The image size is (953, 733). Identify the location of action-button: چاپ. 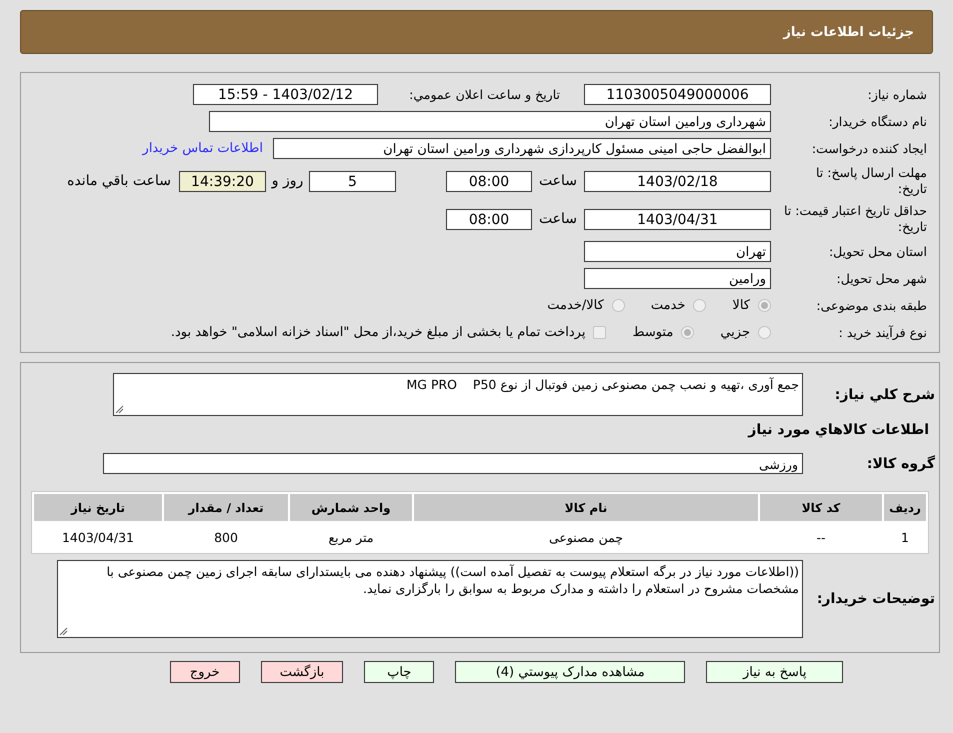
(399, 672).